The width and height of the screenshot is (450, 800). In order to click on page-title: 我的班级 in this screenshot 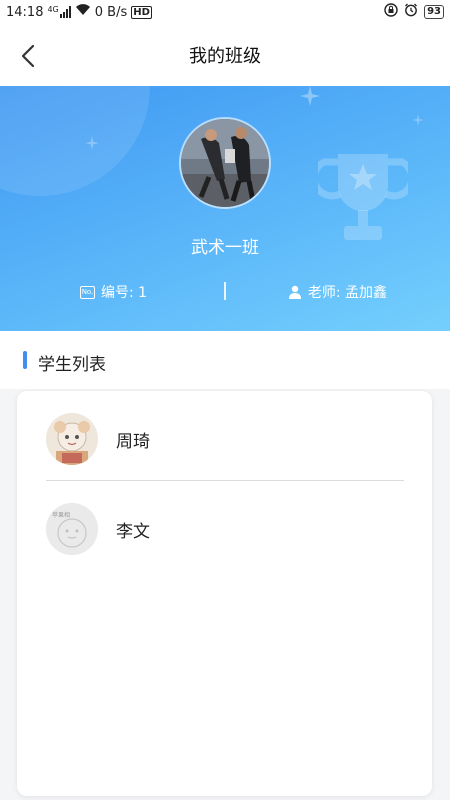, I will do `click(225, 56)`.